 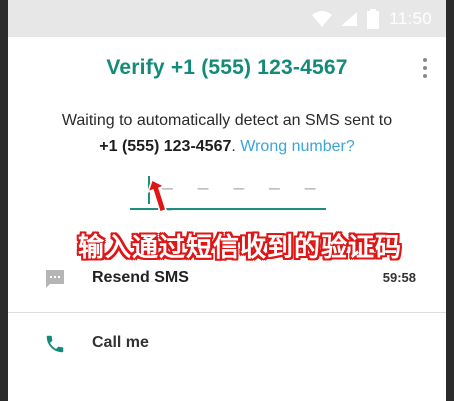 What do you see at coordinates (156, 195) in the screenshot?
I see `annotation-arrow-icon` at bounding box center [156, 195].